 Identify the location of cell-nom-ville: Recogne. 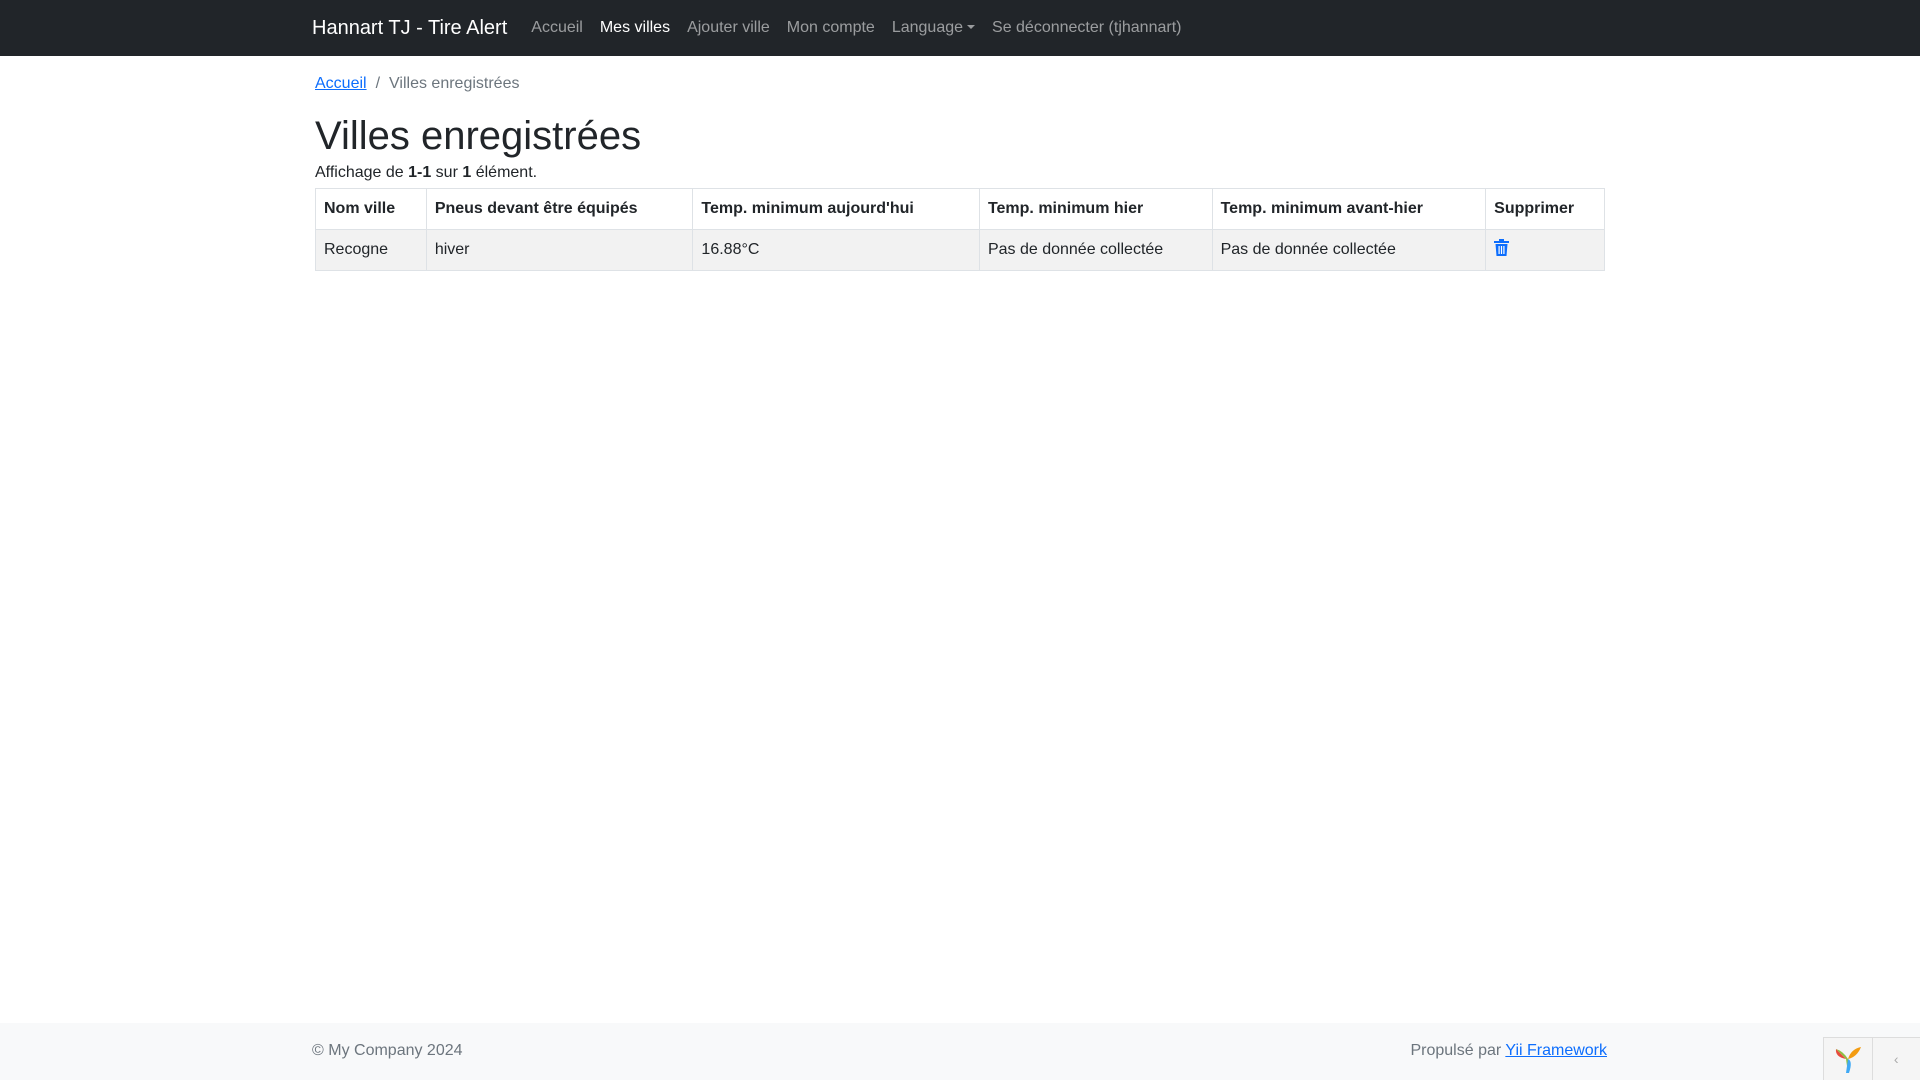
(371, 250).